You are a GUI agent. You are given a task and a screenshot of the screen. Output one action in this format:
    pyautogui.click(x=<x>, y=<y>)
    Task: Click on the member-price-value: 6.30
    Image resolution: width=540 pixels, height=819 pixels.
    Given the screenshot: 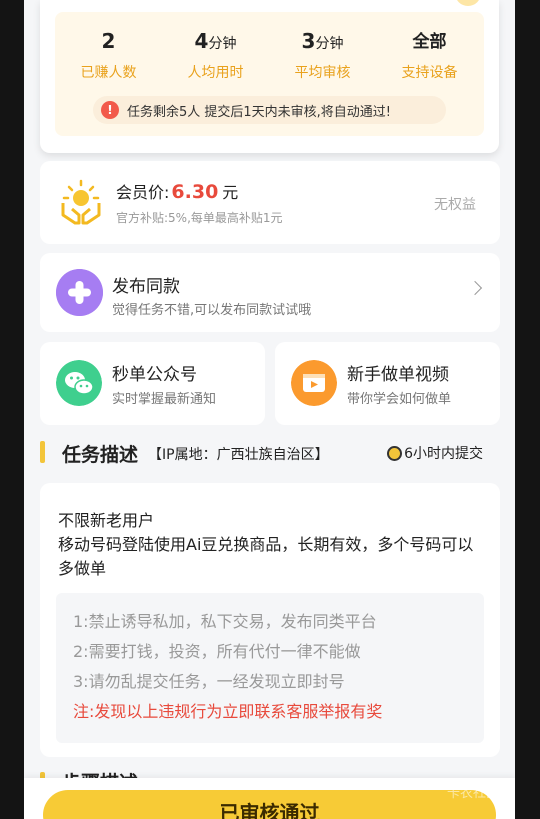 What is the action you would take?
    pyautogui.click(x=195, y=192)
    